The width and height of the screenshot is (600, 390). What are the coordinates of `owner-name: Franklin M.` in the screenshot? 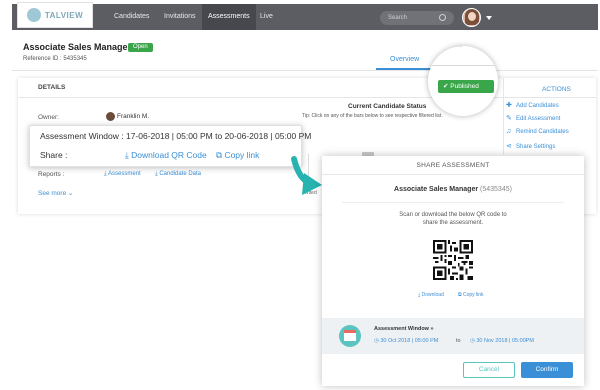 It's located at (133, 116).